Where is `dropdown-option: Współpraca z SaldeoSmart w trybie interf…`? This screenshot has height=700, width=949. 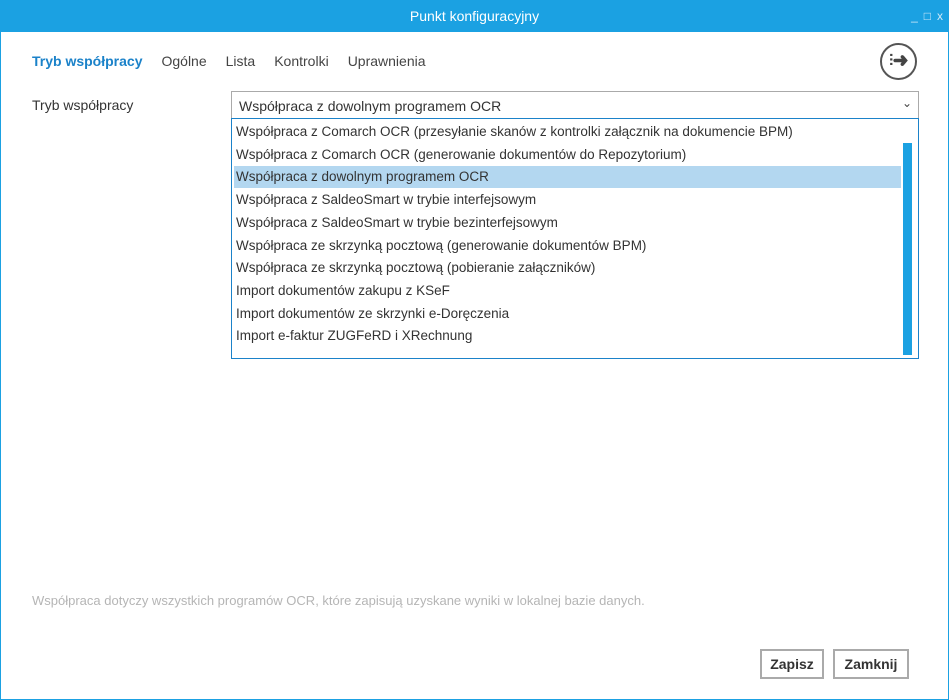 dropdown-option: Współpraca z SaldeoSmart w trybie interf… is located at coordinates (567, 200).